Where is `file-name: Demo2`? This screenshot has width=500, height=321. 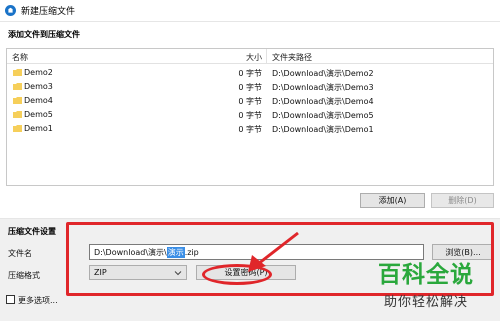 file-name: Demo2 is located at coordinates (38, 72).